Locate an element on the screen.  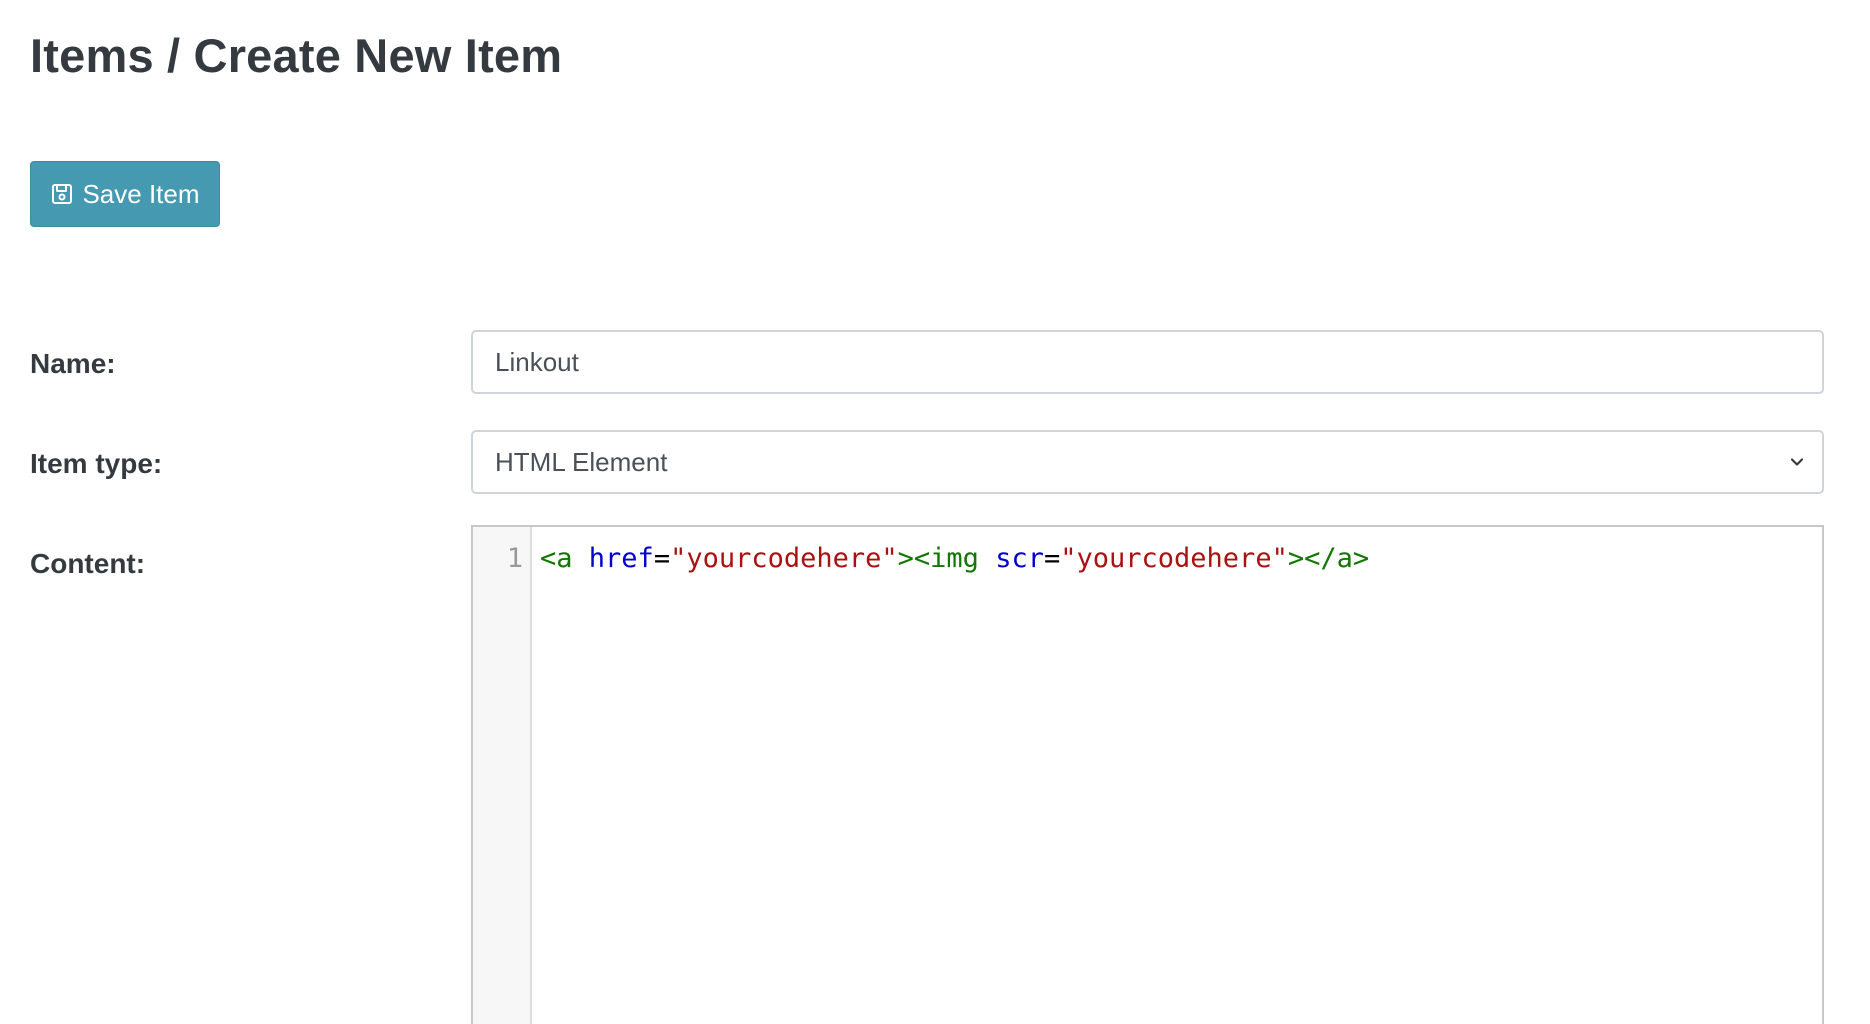
content-label: Content: is located at coordinates (88, 563).